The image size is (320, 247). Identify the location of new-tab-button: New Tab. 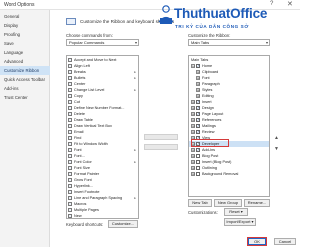
(200, 203).